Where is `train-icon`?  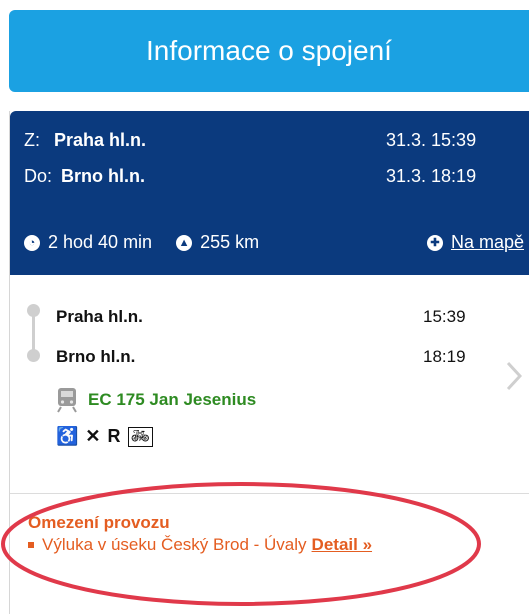
train-icon is located at coordinates (67, 400).